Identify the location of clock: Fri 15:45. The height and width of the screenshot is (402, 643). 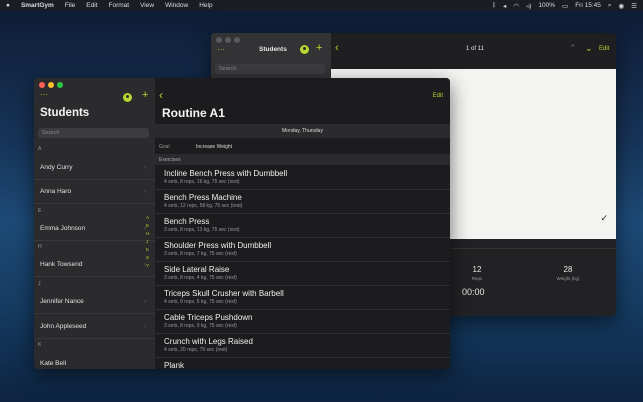
(588, 5).